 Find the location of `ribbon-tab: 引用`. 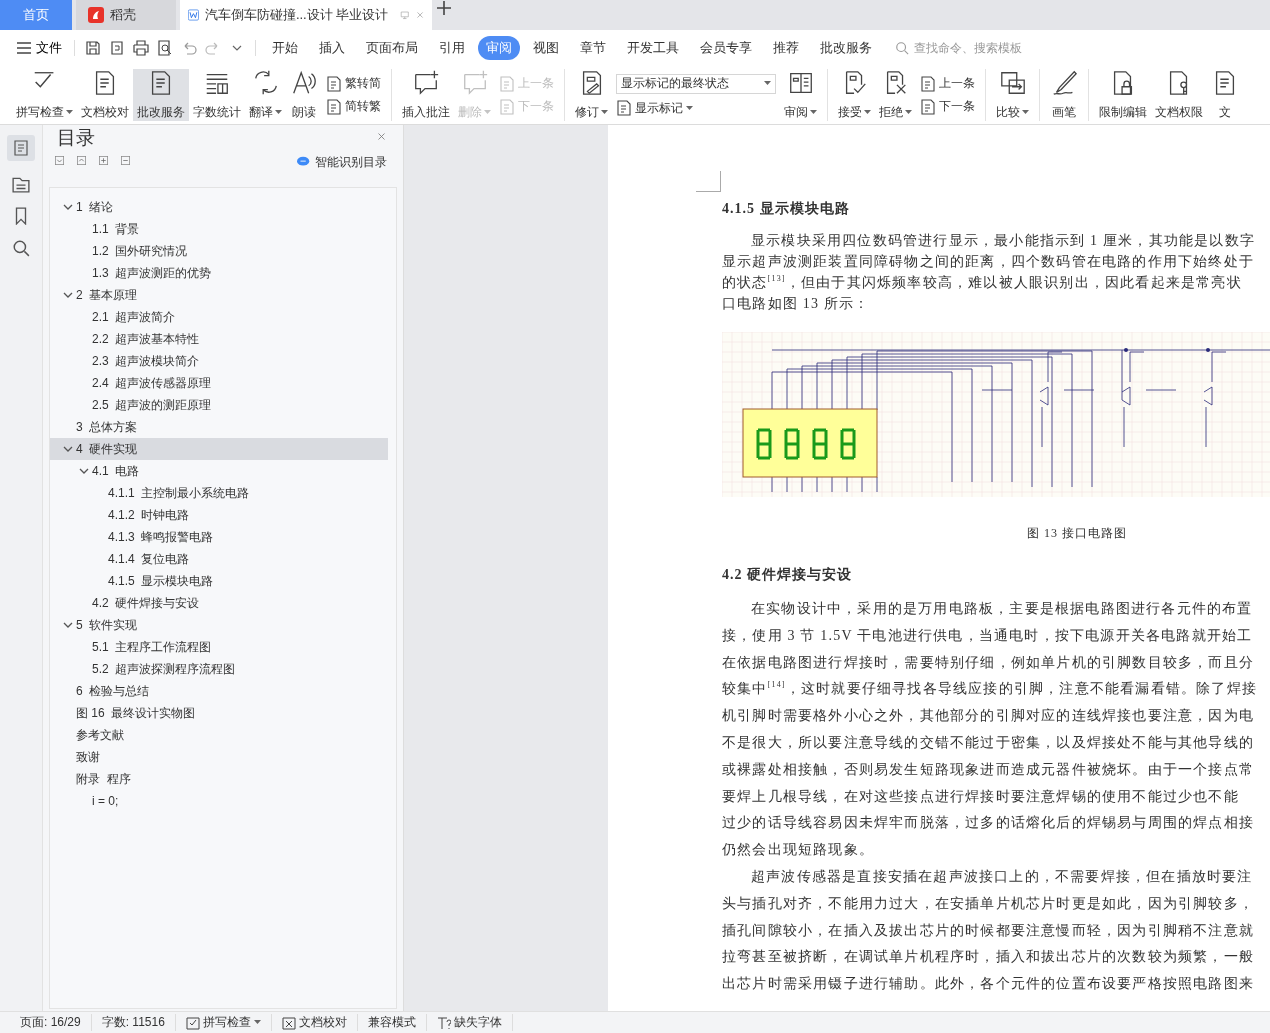

ribbon-tab: 引用 is located at coordinates (452, 48).